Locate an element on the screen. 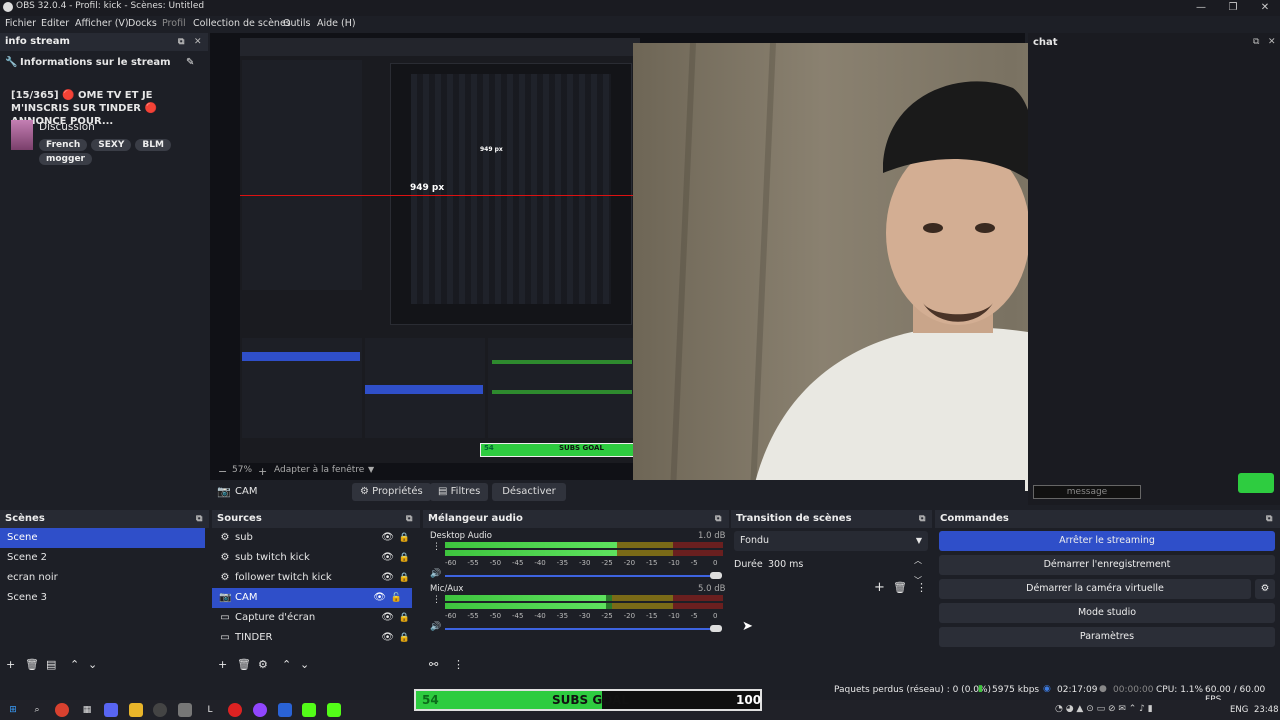 This screenshot has height=720, width=1280. language: ENG is located at coordinates (1239, 710).